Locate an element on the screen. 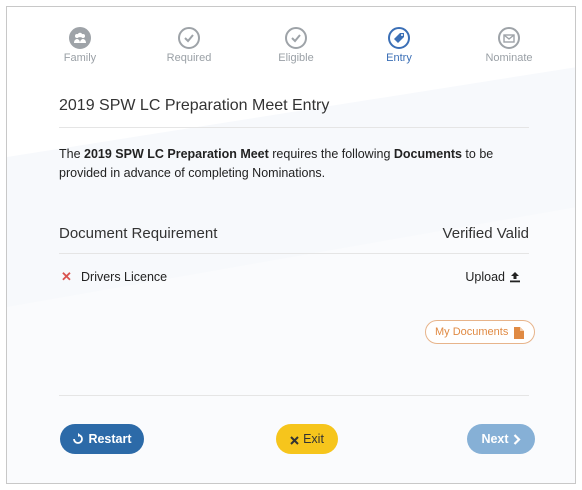 The image size is (582, 490). my-documents-label: My Documents is located at coordinates (472, 332).